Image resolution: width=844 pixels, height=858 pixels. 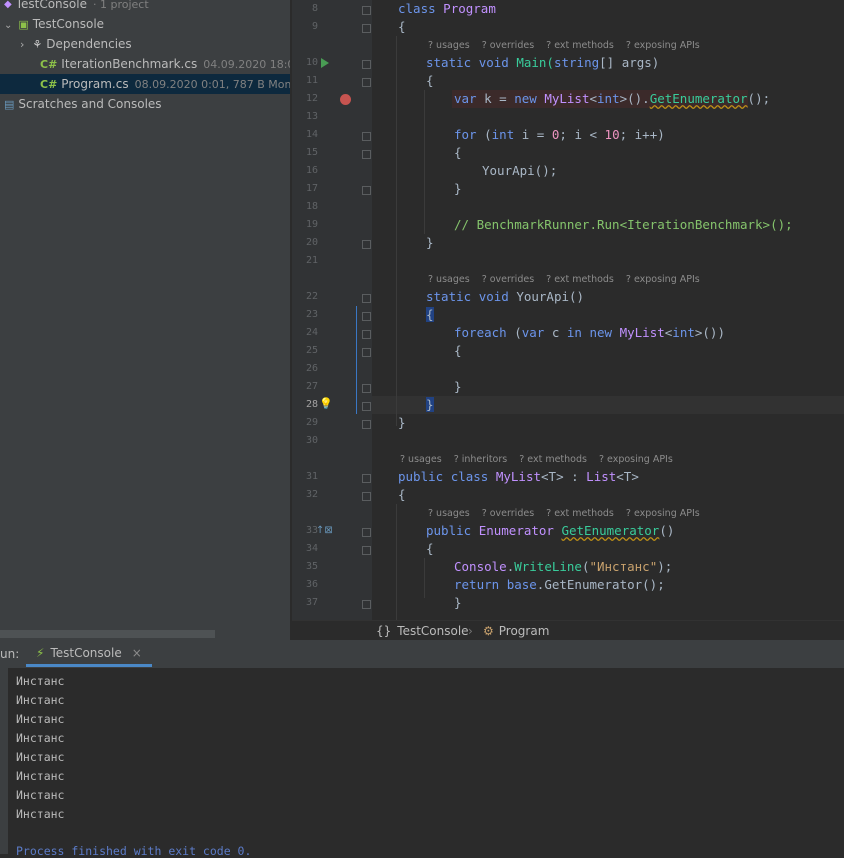 I want to click on indent-guide, so click(x=396, y=231).